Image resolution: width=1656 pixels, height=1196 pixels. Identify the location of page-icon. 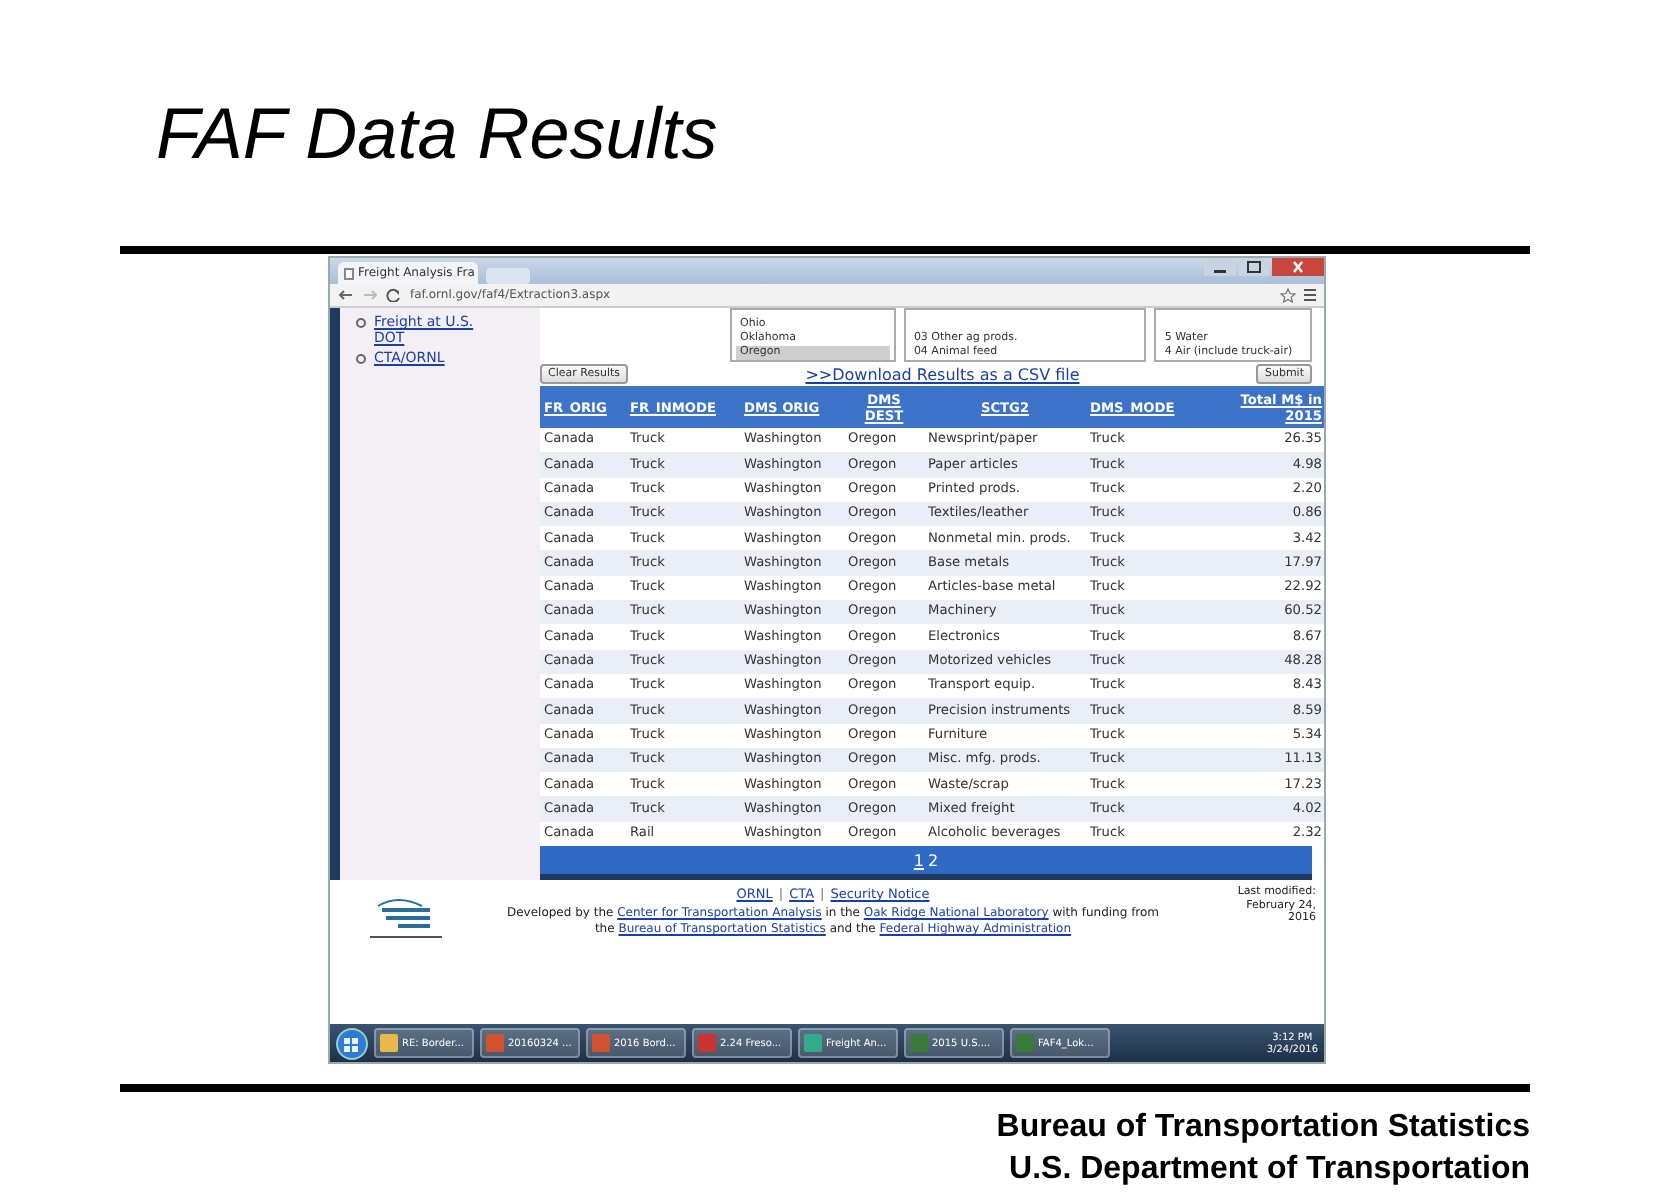
(349, 273).